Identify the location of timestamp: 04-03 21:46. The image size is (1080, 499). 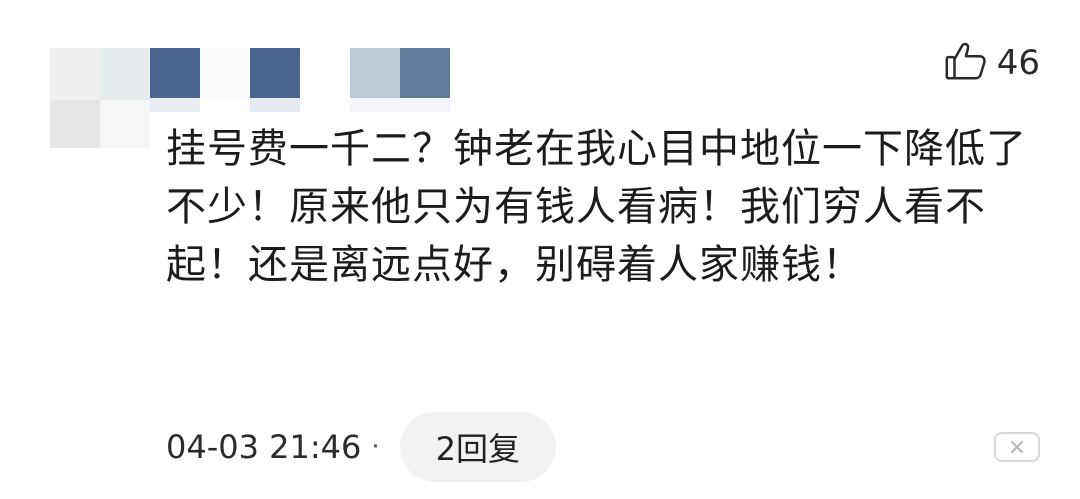
(264, 447).